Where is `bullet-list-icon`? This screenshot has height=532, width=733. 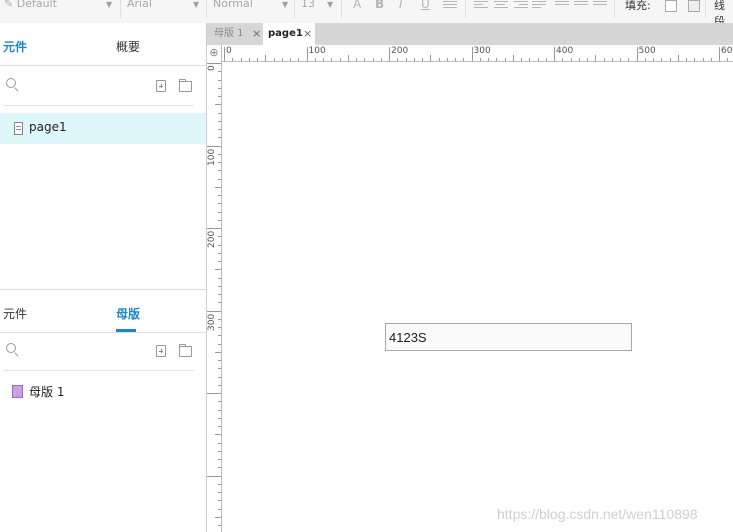 bullet-list-icon is located at coordinates (450, 6).